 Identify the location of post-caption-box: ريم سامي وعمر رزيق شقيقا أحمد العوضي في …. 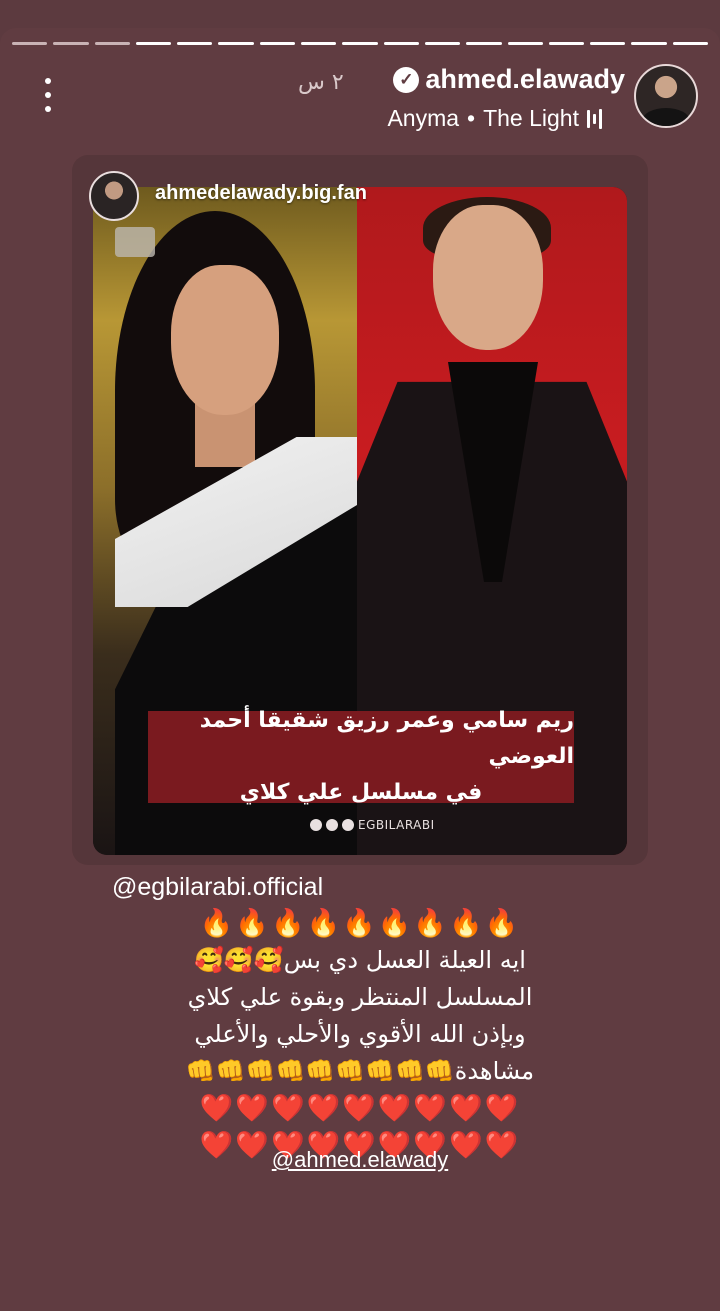
(361, 756).